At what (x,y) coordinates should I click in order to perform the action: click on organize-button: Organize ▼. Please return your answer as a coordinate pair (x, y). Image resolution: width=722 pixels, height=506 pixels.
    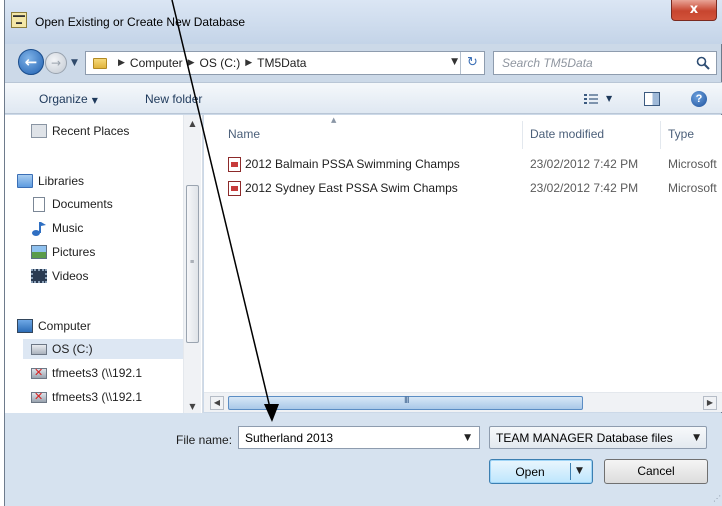
    Looking at the image, I should click on (68, 99).